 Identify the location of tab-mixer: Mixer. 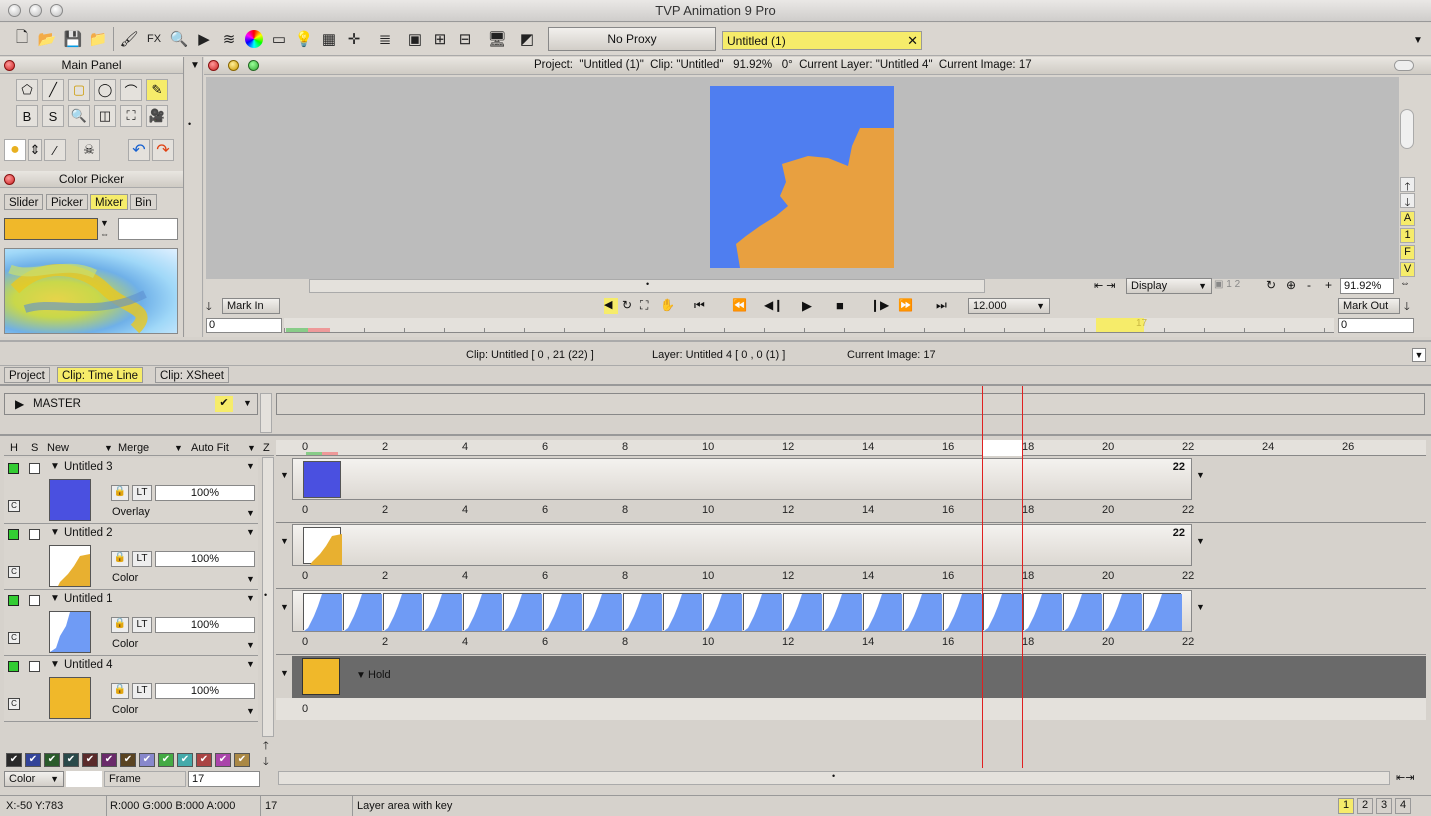
(109, 202).